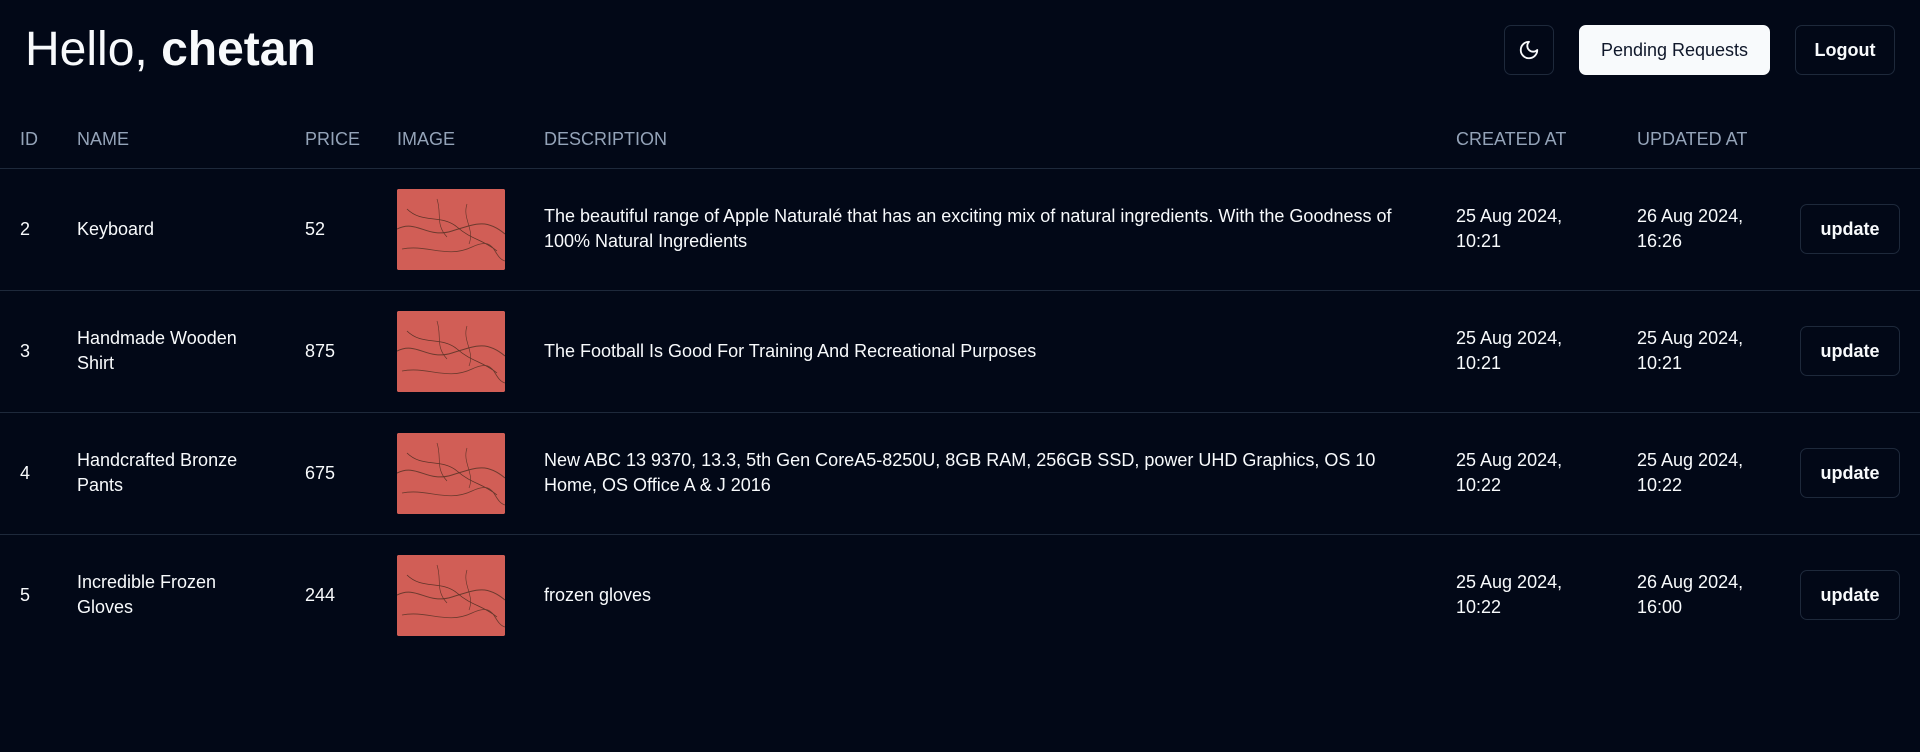  I want to click on cell-price: 875, so click(331, 351).